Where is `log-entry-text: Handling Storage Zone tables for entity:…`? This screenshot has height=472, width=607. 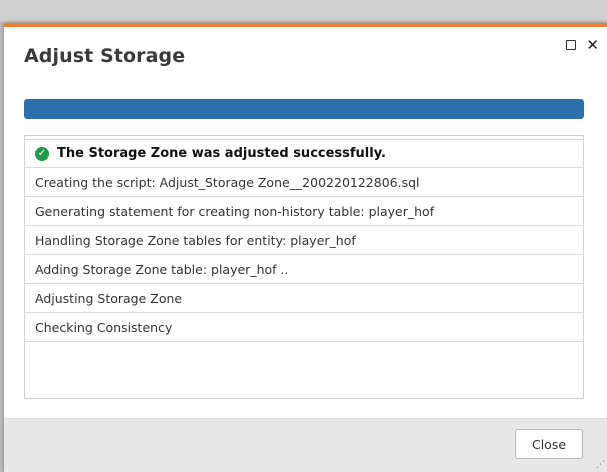
log-entry-text: Handling Storage Zone tables for entity:… is located at coordinates (195, 240).